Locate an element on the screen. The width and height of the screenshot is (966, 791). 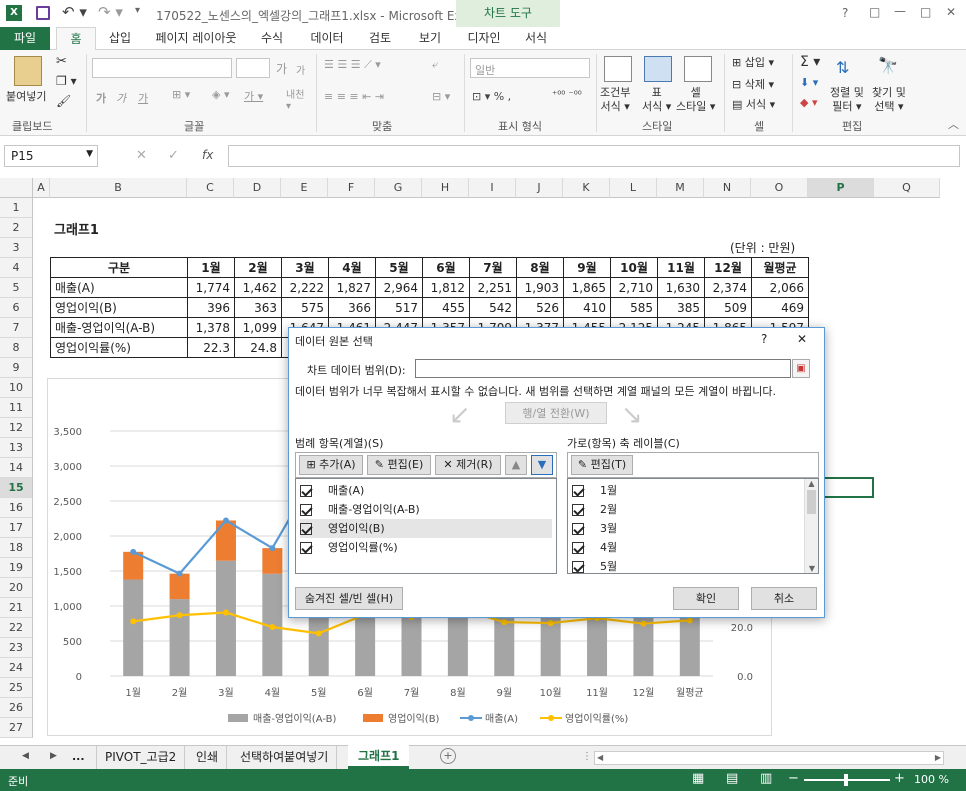
column-header-m: M is located at coordinates (680, 188).